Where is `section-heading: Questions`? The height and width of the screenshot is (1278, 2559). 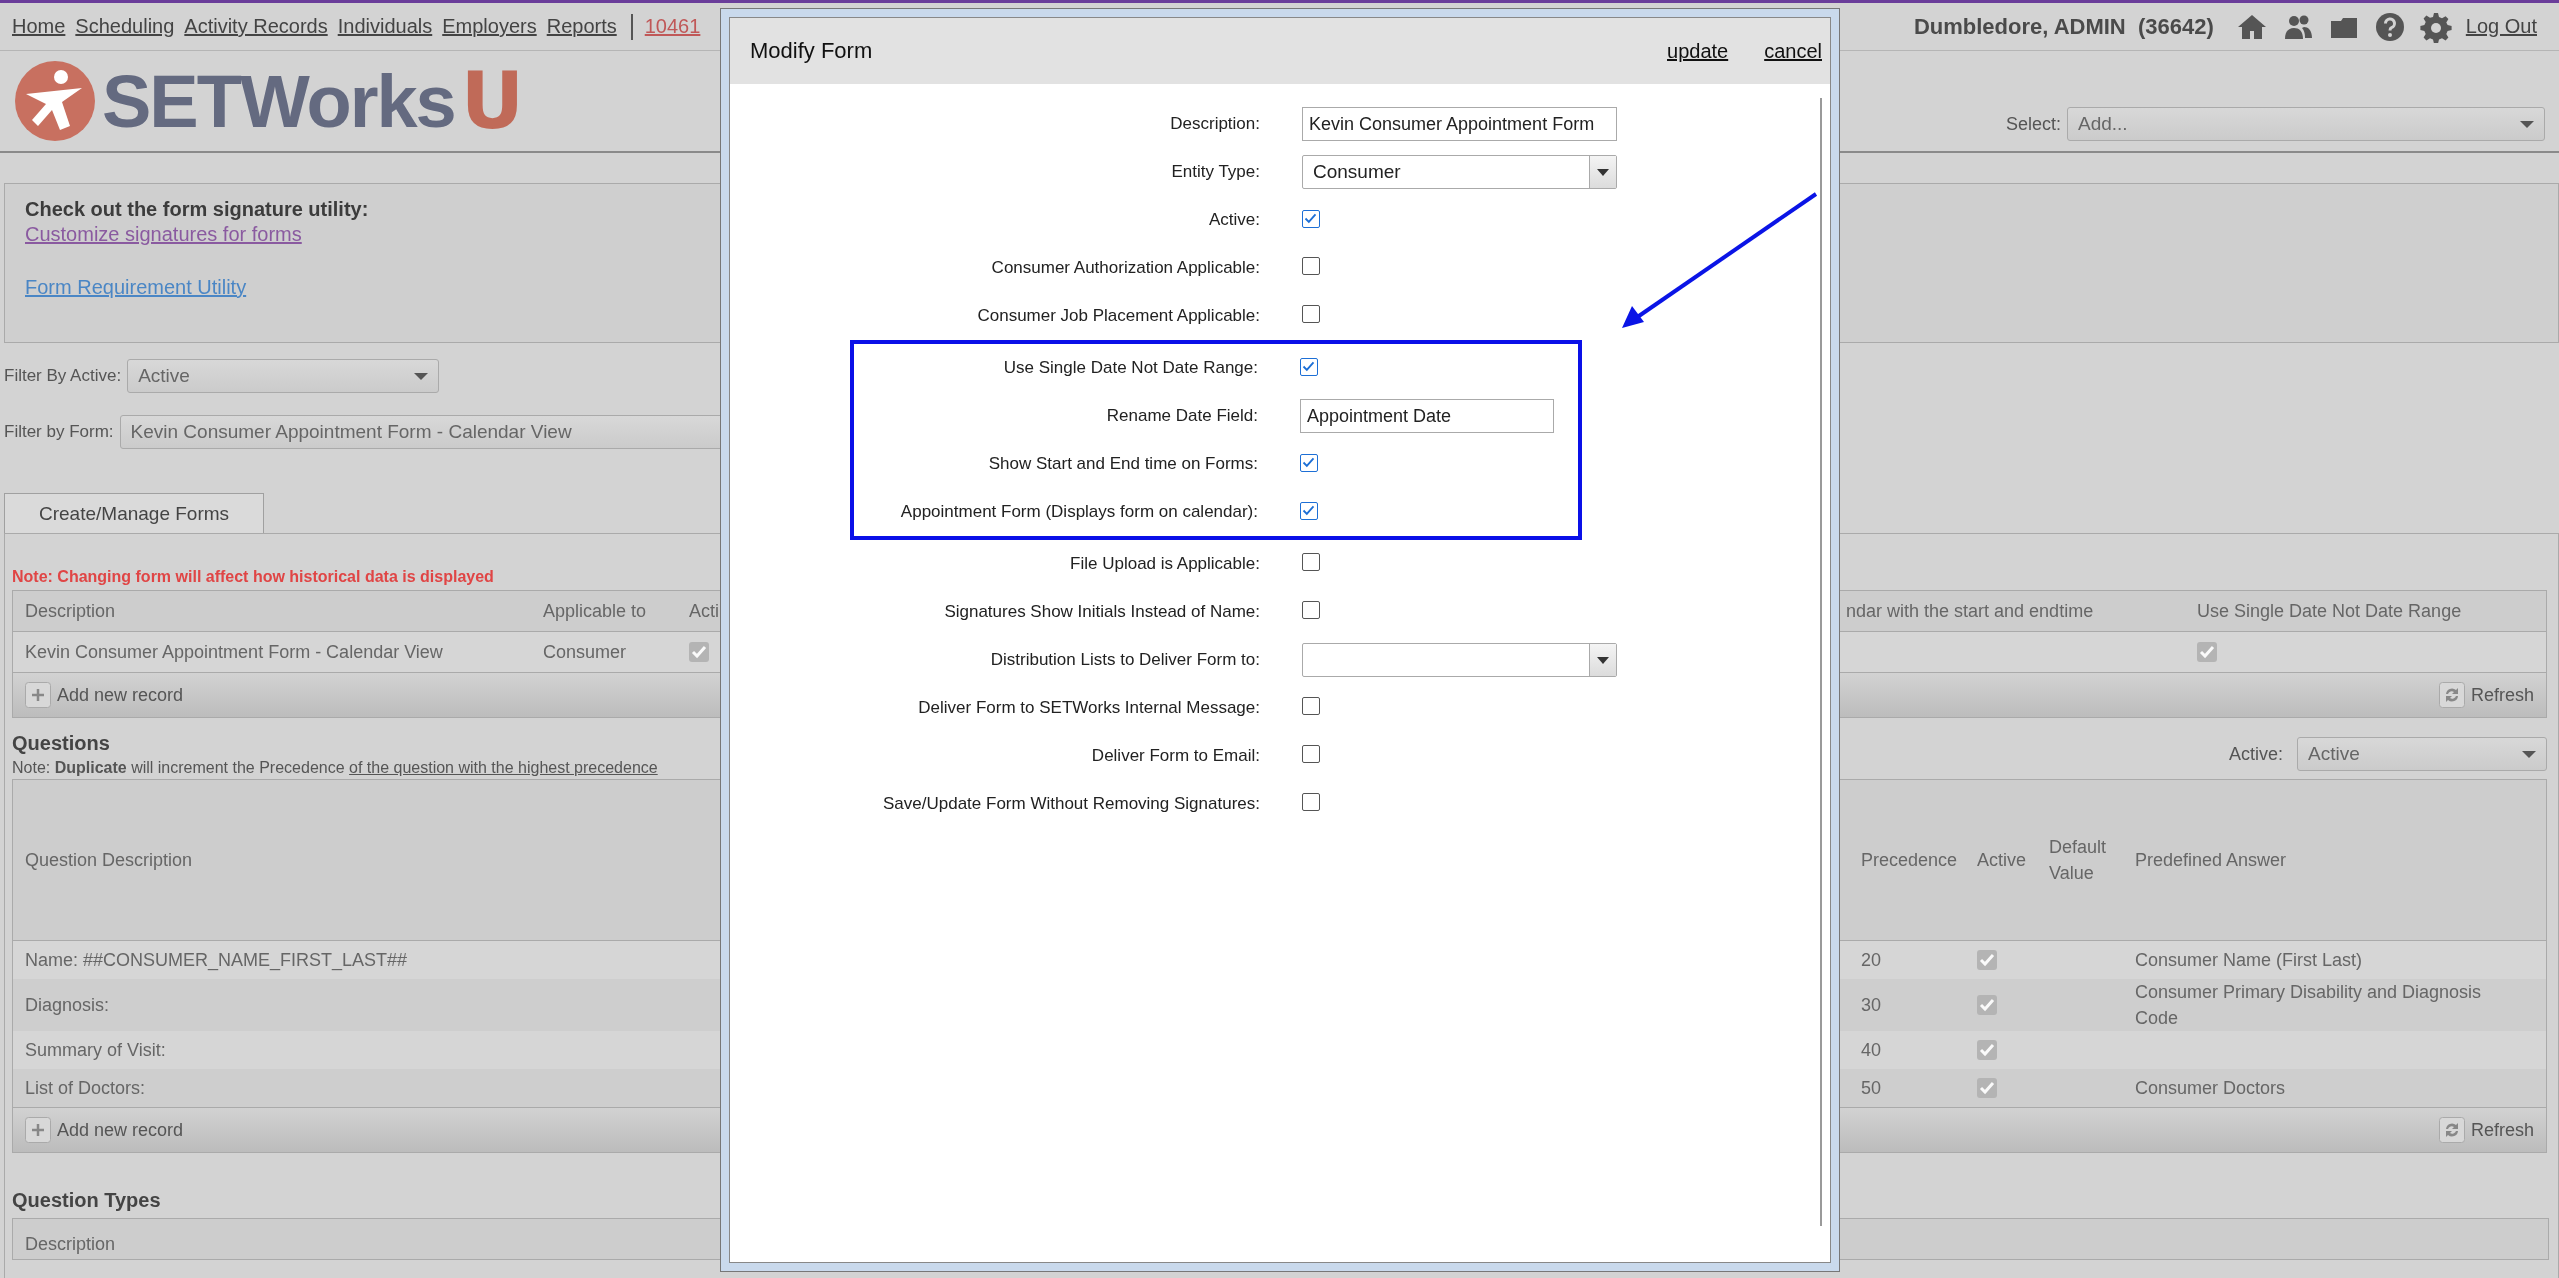
section-heading: Questions is located at coordinates (61, 743).